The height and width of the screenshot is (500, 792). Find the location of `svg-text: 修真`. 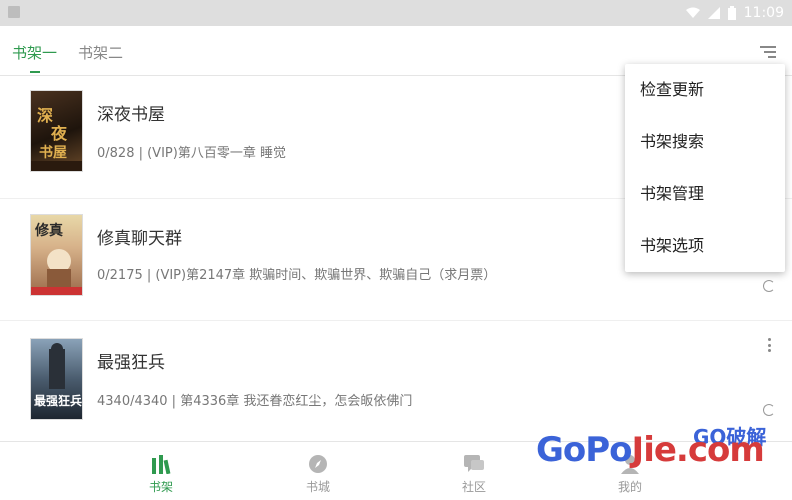

svg-text: 修真 is located at coordinates (48, 230).